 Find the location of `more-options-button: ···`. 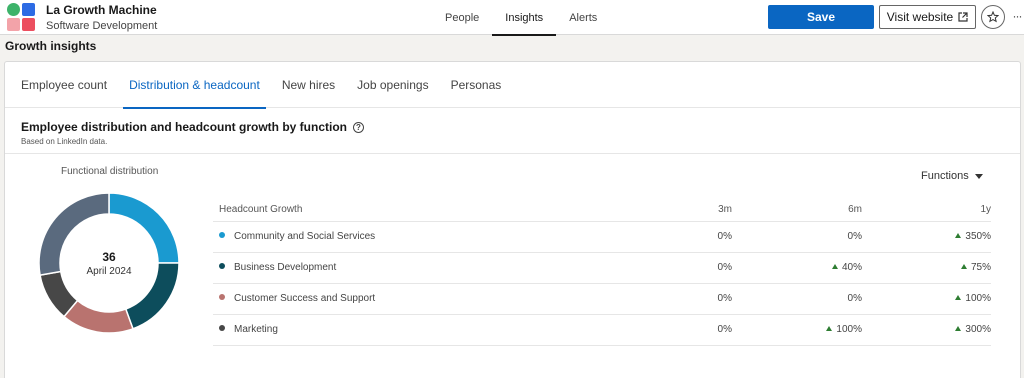

more-options-button: ··· is located at coordinates (1017, 16).